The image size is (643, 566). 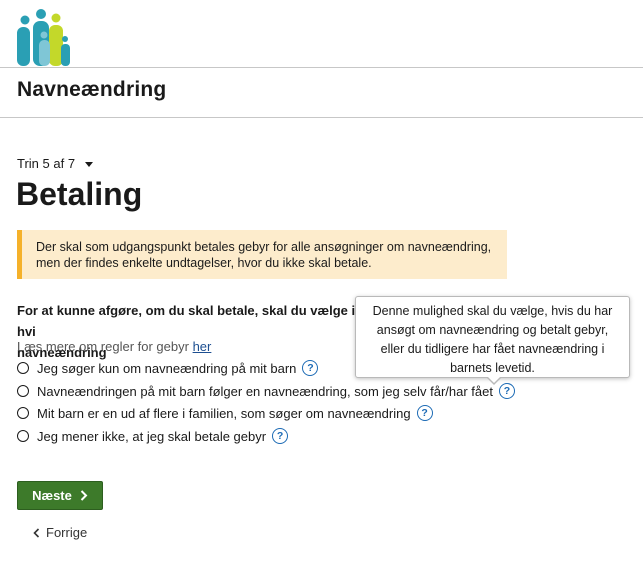 I want to click on step-indicator: Trin 5 af 7, so click(x=55, y=163).